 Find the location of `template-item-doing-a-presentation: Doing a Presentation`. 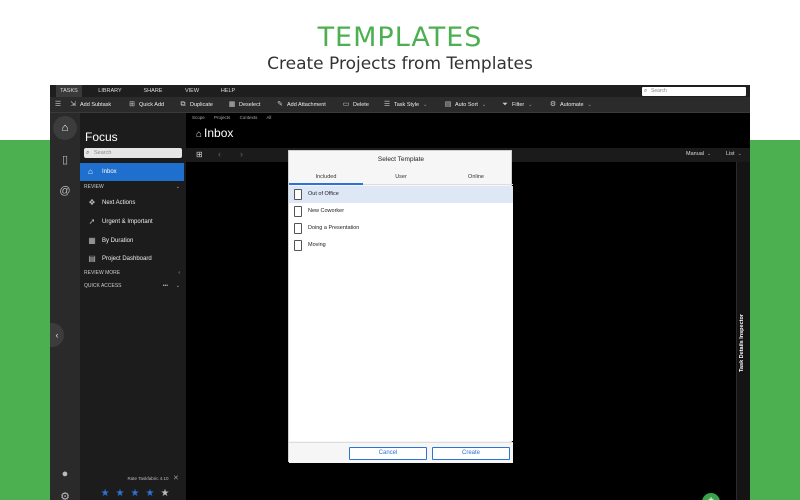

template-item-doing-a-presentation: Doing a Presentation is located at coordinates (401, 228).